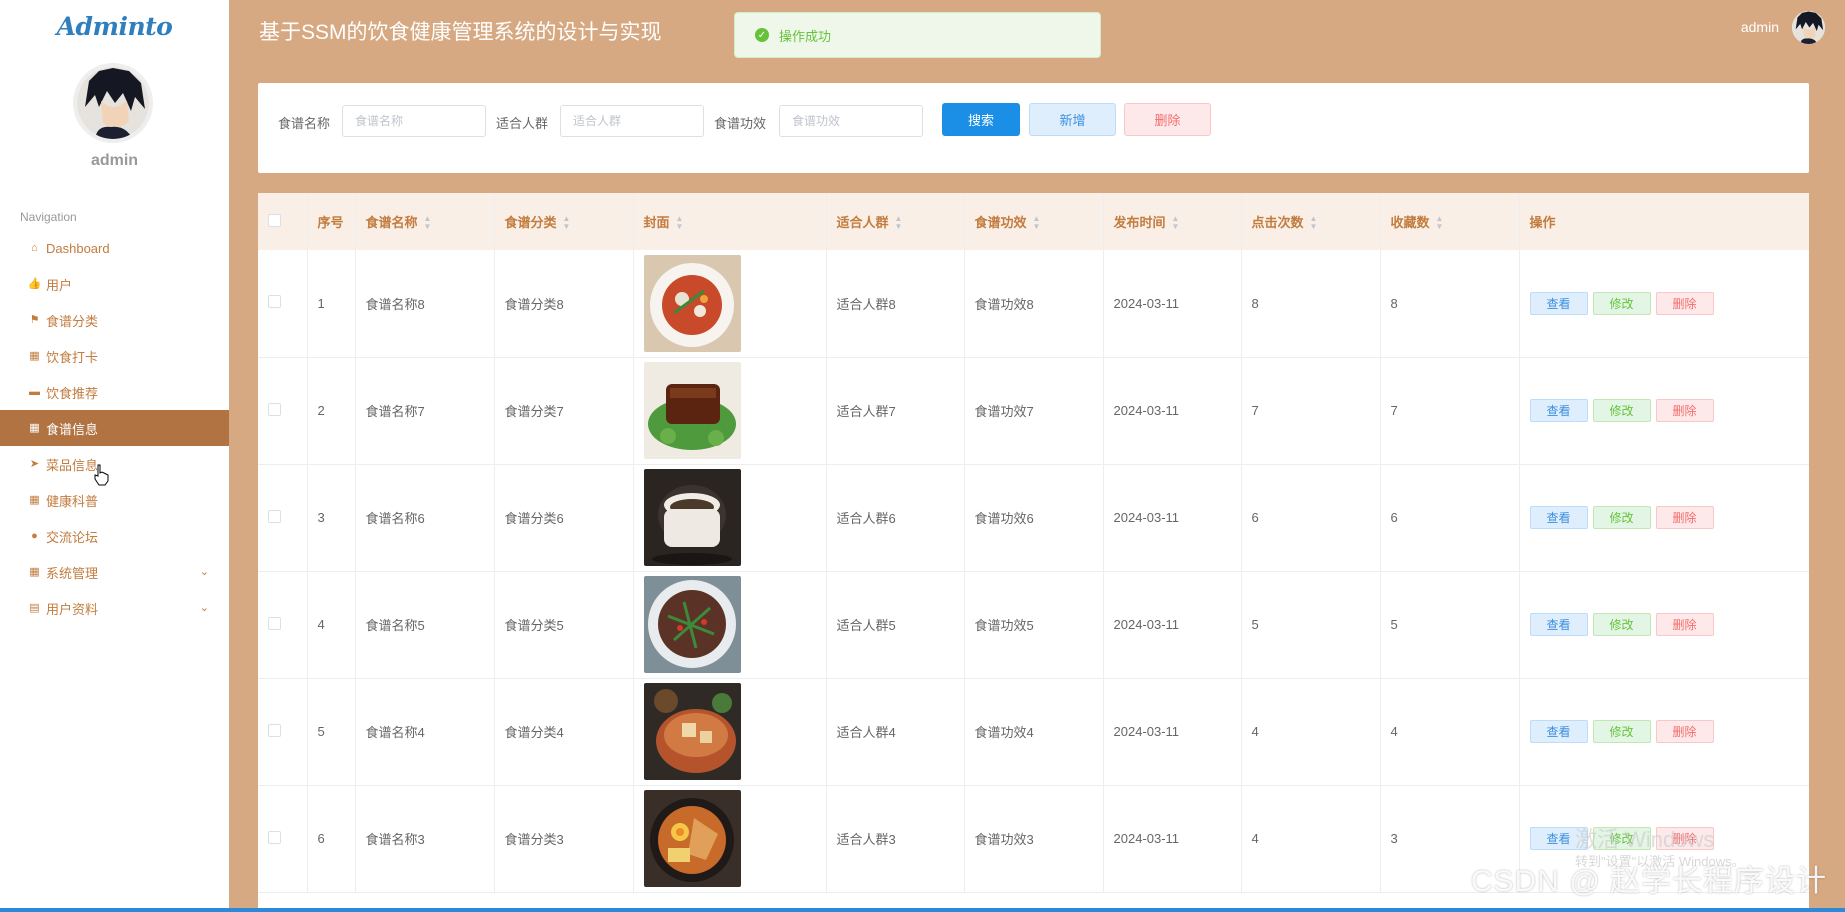  What do you see at coordinates (331, 303) in the screenshot?
I see `cell-no: 1` at bounding box center [331, 303].